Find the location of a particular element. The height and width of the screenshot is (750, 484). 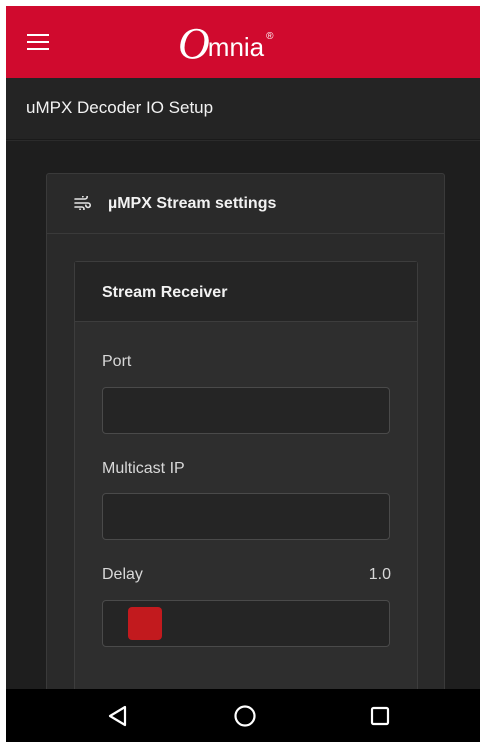

app-bar: O mnia ® is located at coordinates (243, 42).